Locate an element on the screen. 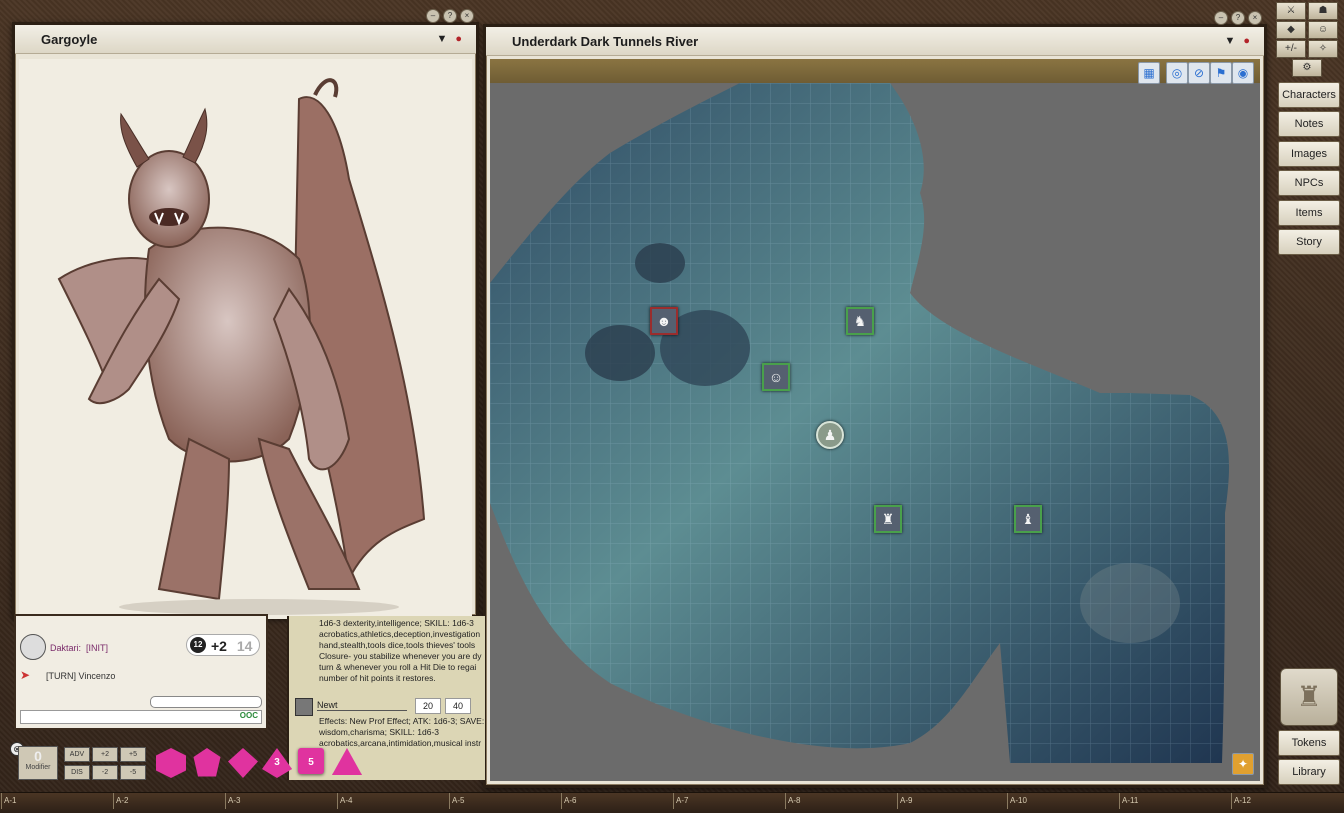 The height and width of the screenshot is (813, 1344). modifier-label: Modifier is located at coordinates (38, 767).